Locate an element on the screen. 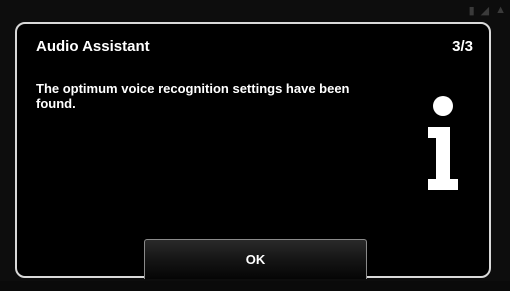  bottom-strip is located at coordinates (255, 286).